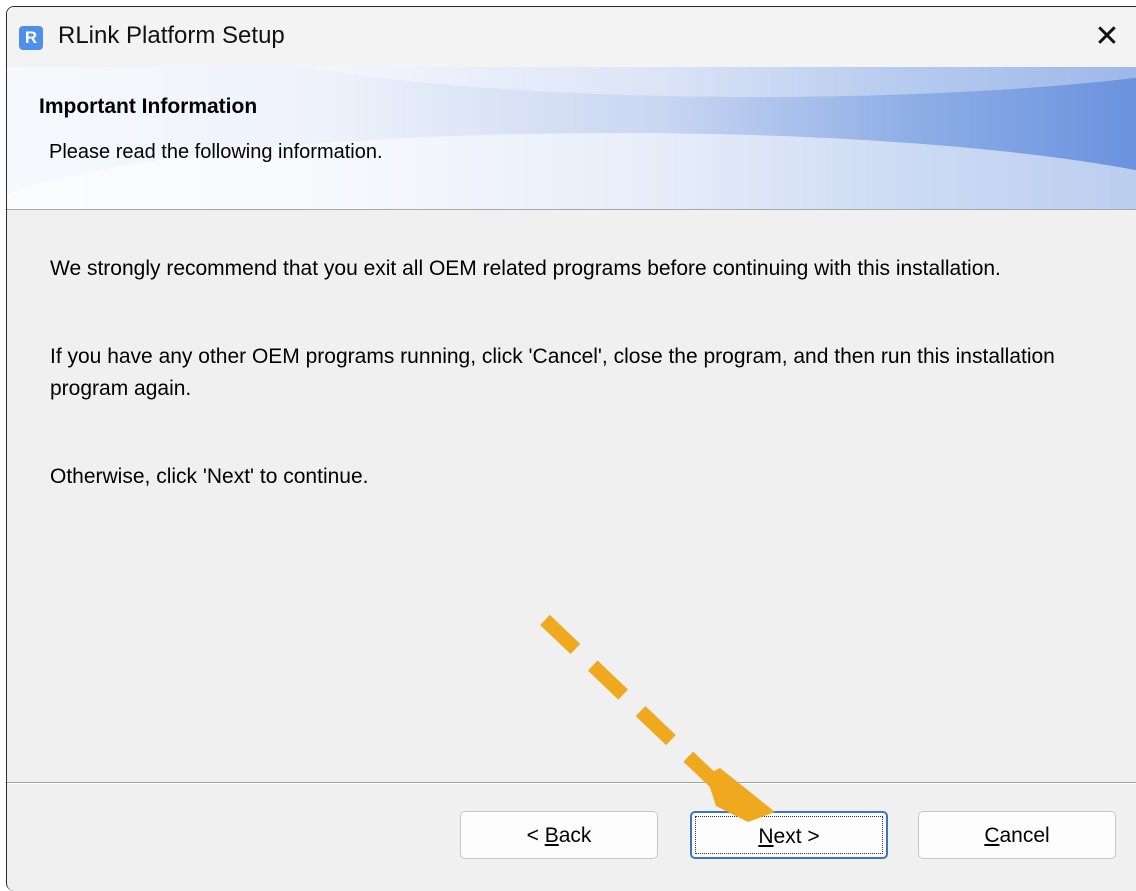 This screenshot has height=891, width=1136. I want to click on cancel-button: Cancel, so click(1017, 835).